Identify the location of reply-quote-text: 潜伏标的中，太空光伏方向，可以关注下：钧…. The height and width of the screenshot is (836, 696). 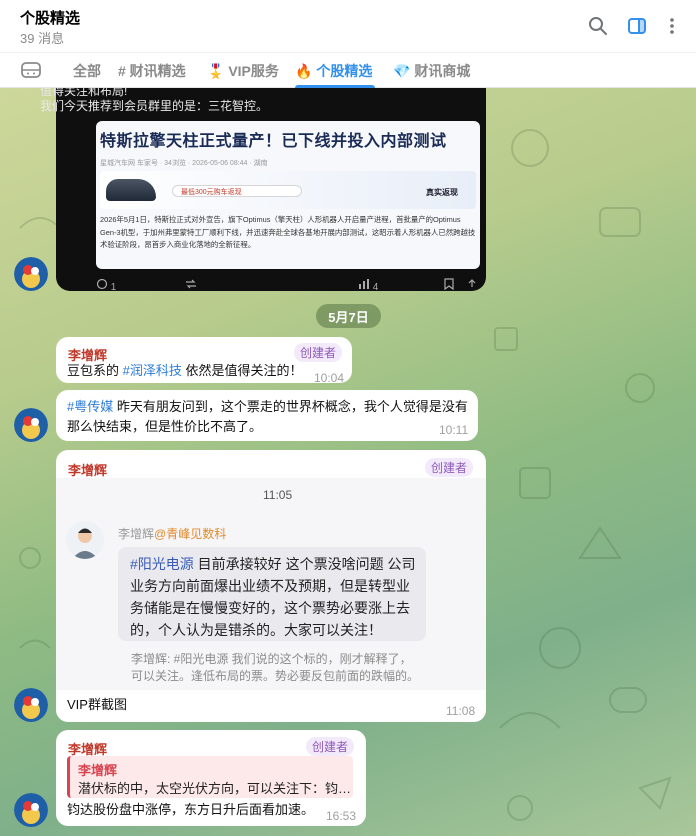
(215, 788).